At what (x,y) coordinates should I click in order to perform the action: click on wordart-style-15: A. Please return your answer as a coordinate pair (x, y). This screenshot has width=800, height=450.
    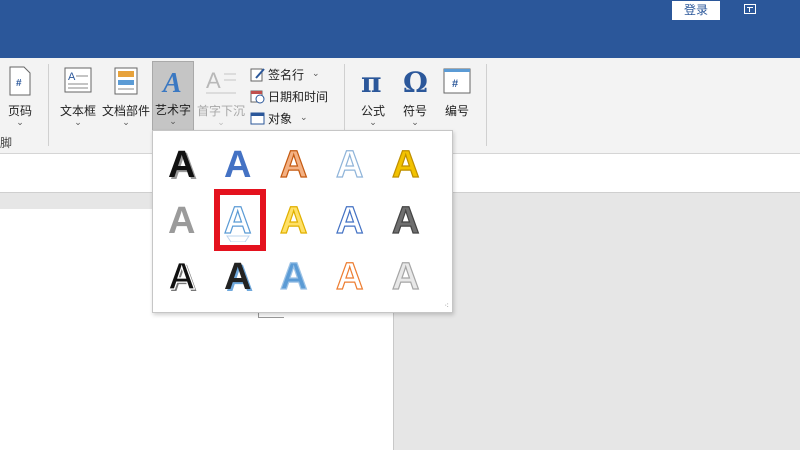
    Looking at the image, I should click on (406, 275).